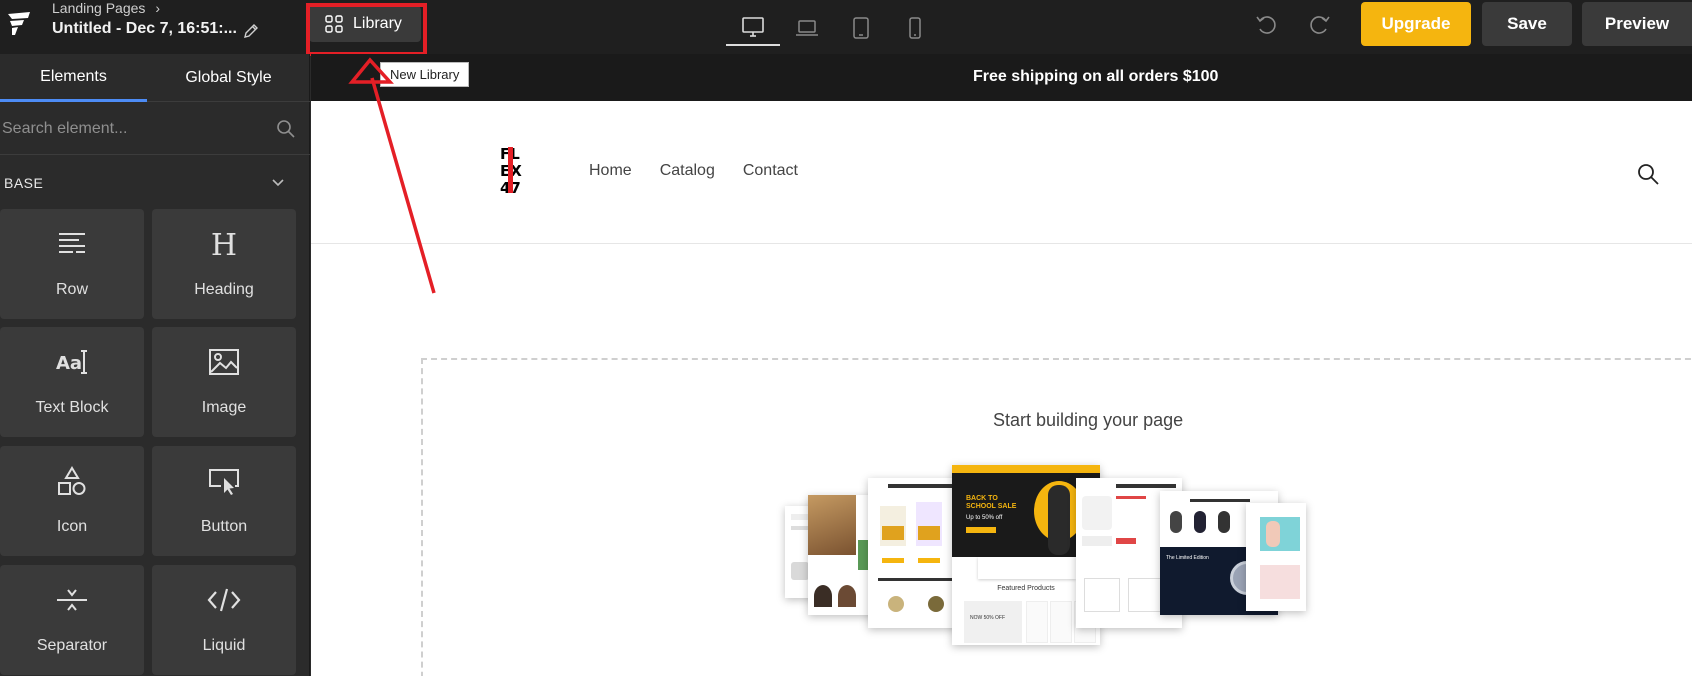 The image size is (1692, 676). I want to click on nav-catalog: Catalog, so click(687, 171).